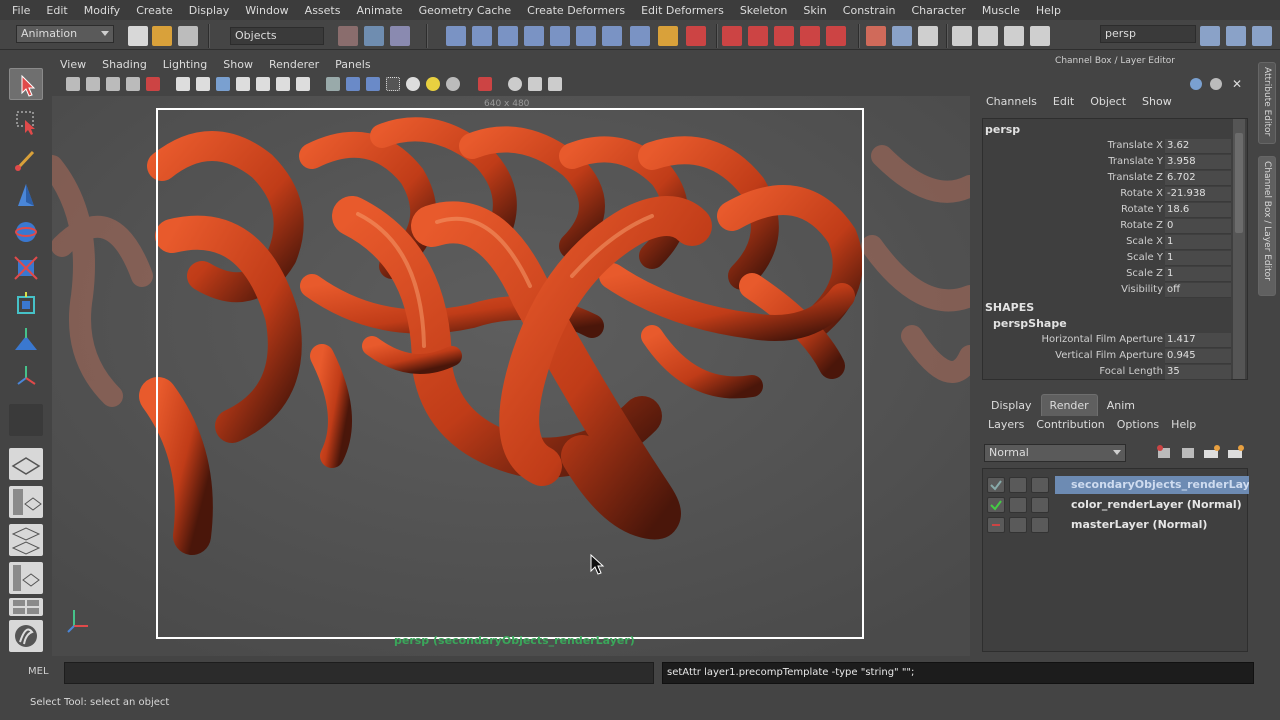 The image size is (1280, 720). I want to click on panel-menu-renderer: Renderer, so click(294, 64).